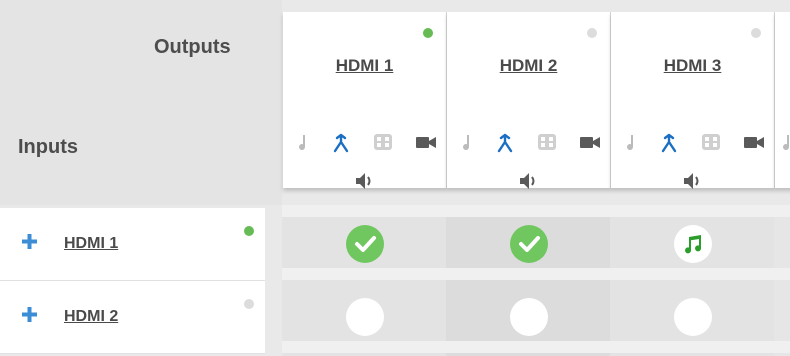 This screenshot has width=790, height=356. I want to click on route-cell-audio-only, so click(693, 244).